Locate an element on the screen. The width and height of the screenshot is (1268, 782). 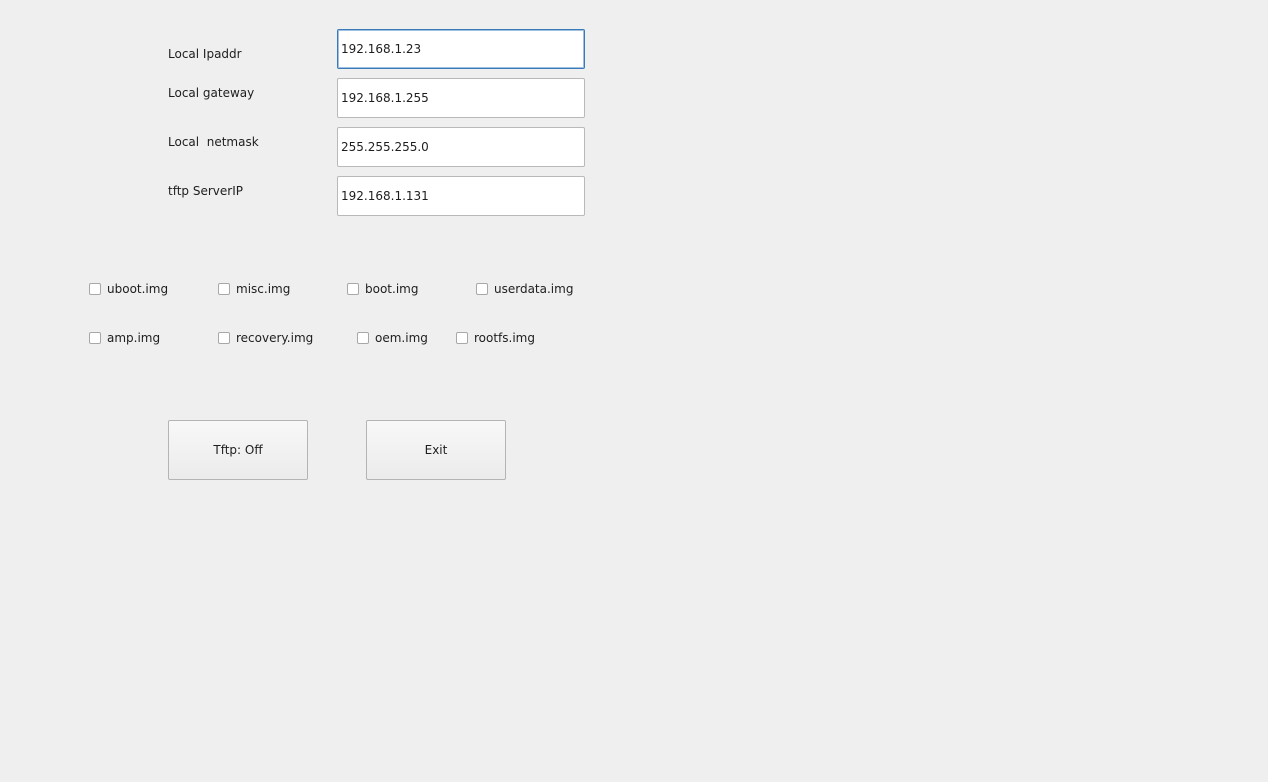
checkbox-recovery-img-box is located at coordinates (224, 338).